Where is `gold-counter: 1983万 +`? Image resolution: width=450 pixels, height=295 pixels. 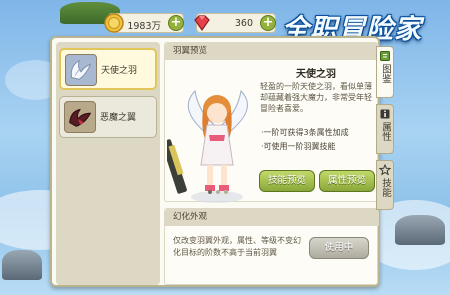
gold-counter: 1983万 + is located at coordinates (144, 23).